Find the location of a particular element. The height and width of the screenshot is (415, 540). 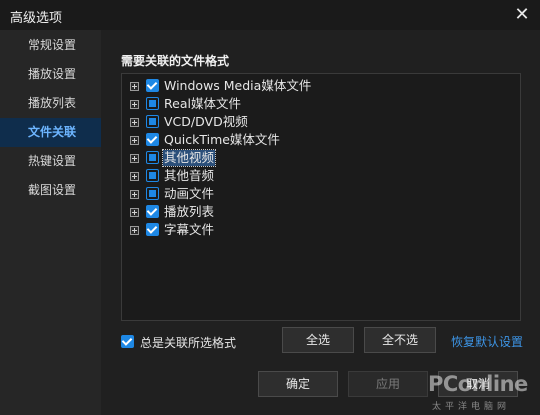

title-bar: 高级选项 ✕ is located at coordinates (270, 15).